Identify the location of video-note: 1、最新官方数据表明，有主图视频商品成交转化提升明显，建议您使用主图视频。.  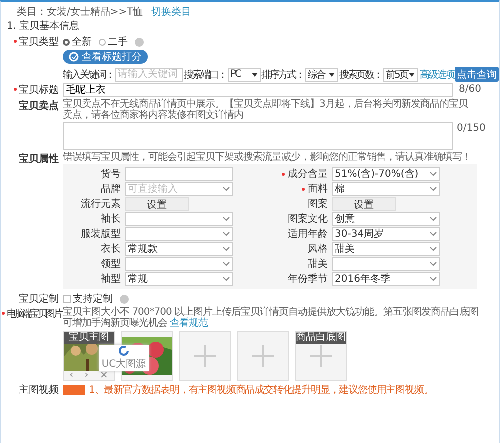
(261, 390).